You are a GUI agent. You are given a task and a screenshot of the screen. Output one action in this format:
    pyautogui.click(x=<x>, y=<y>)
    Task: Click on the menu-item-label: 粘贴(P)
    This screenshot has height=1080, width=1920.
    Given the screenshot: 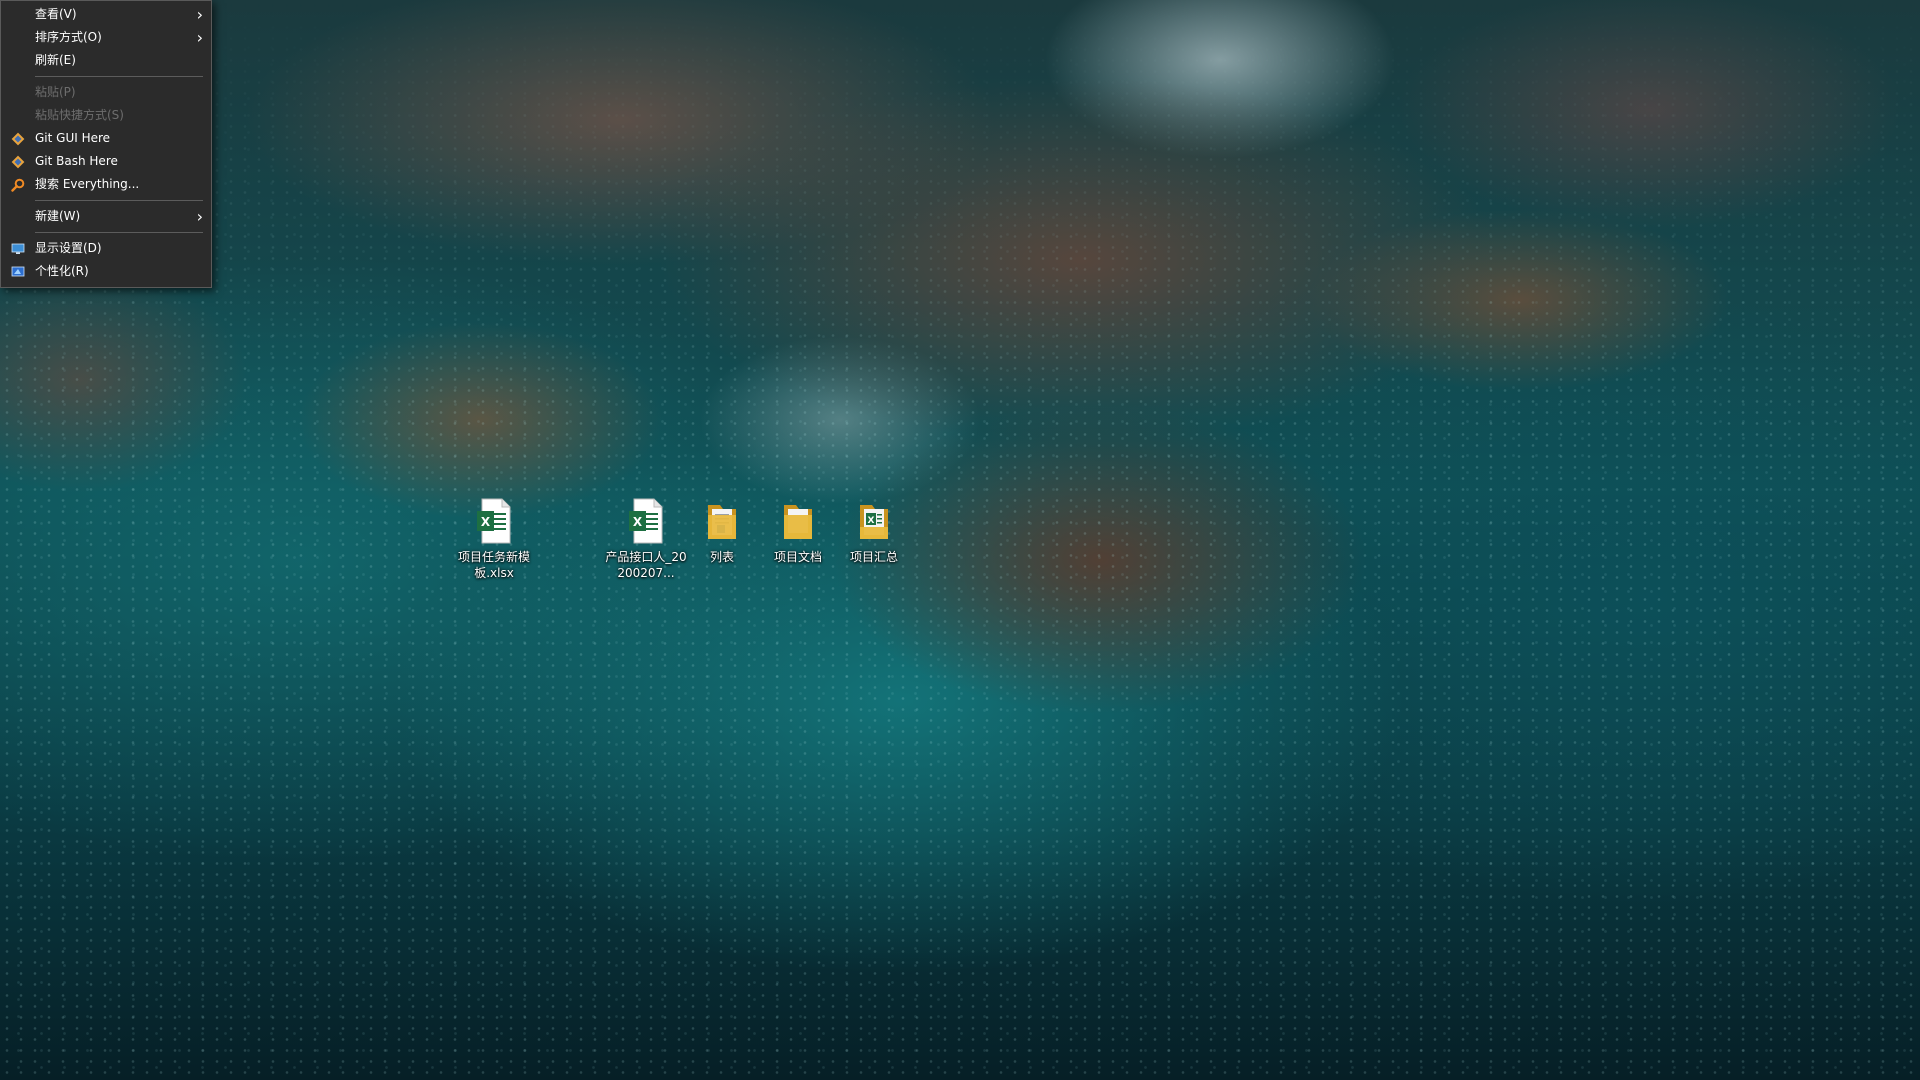 What is the action you would take?
    pyautogui.click(x=55, y=92)
    